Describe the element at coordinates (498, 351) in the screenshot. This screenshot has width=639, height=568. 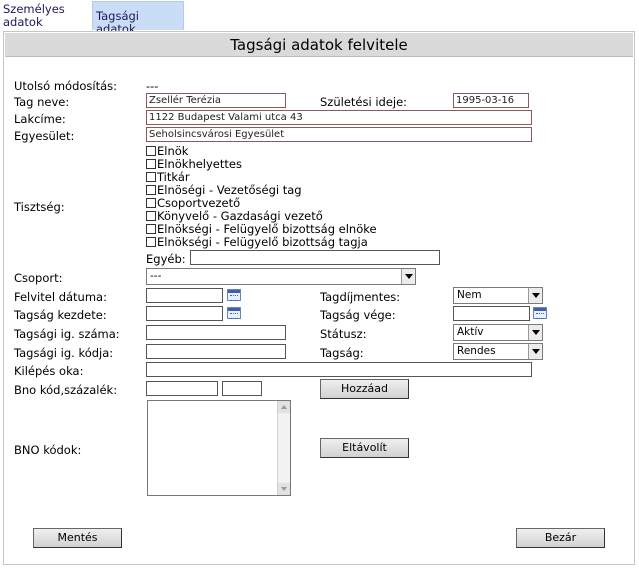
I see `membership-type-select: Rendes` at that location.